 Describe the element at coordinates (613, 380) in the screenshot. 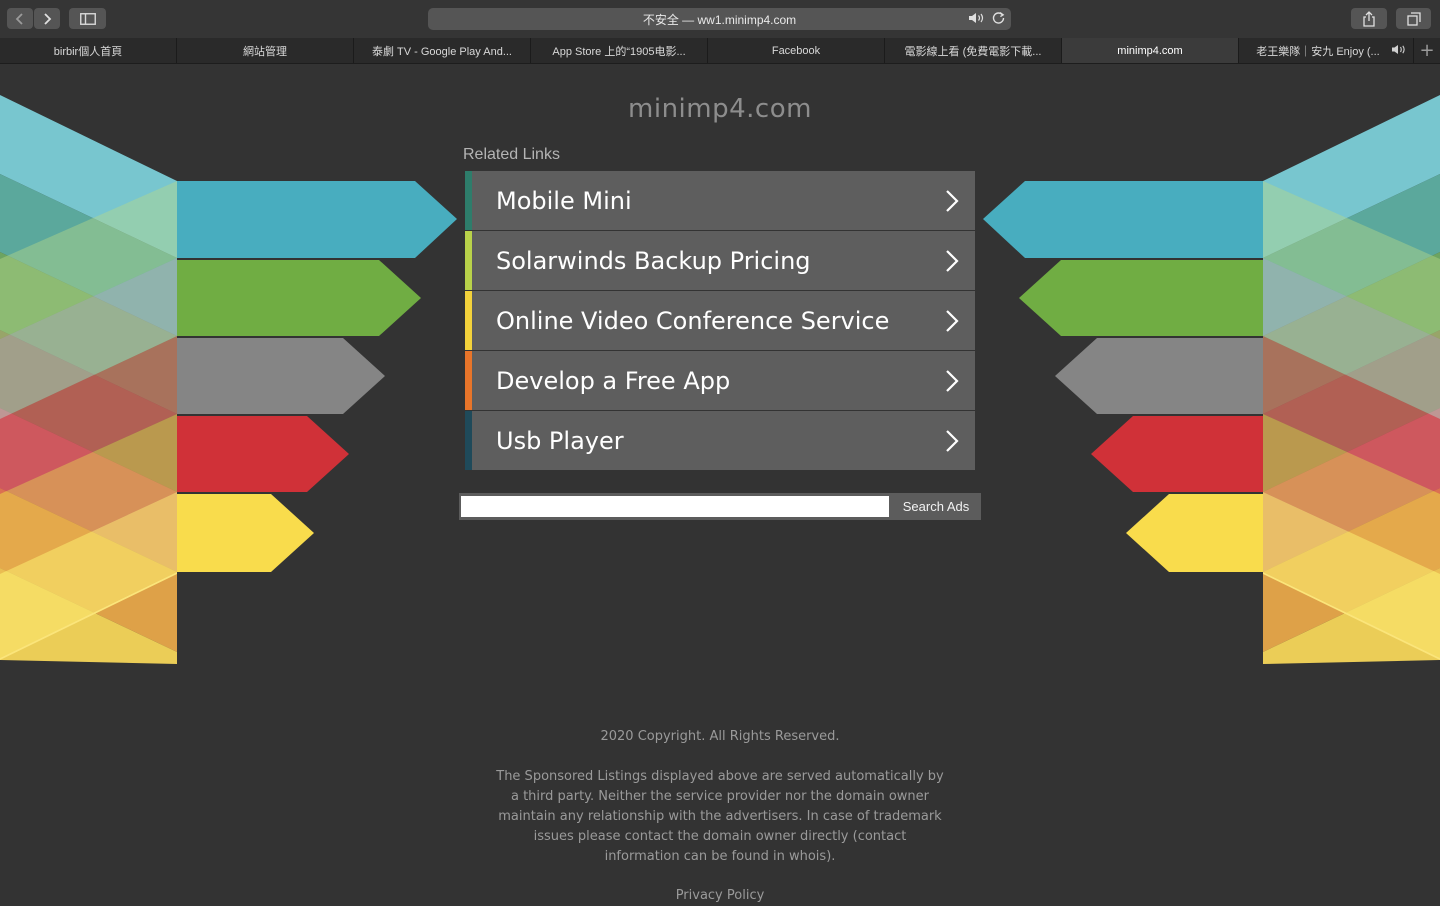

I see `link-label: Develop a Free App` at that location.